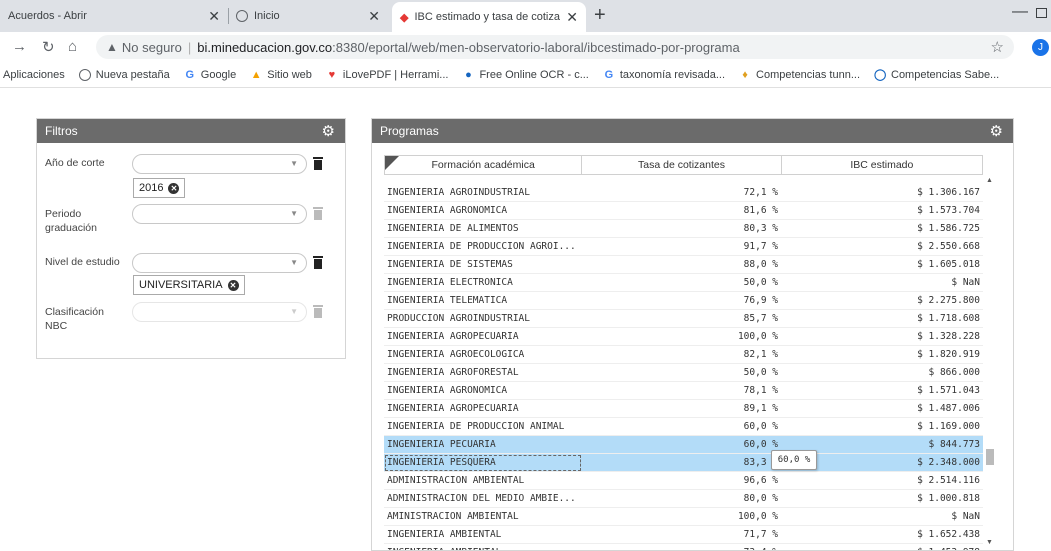 The image size is (1051, 551). I want to click on filter-select-ano: ▼, so click(219, 164).